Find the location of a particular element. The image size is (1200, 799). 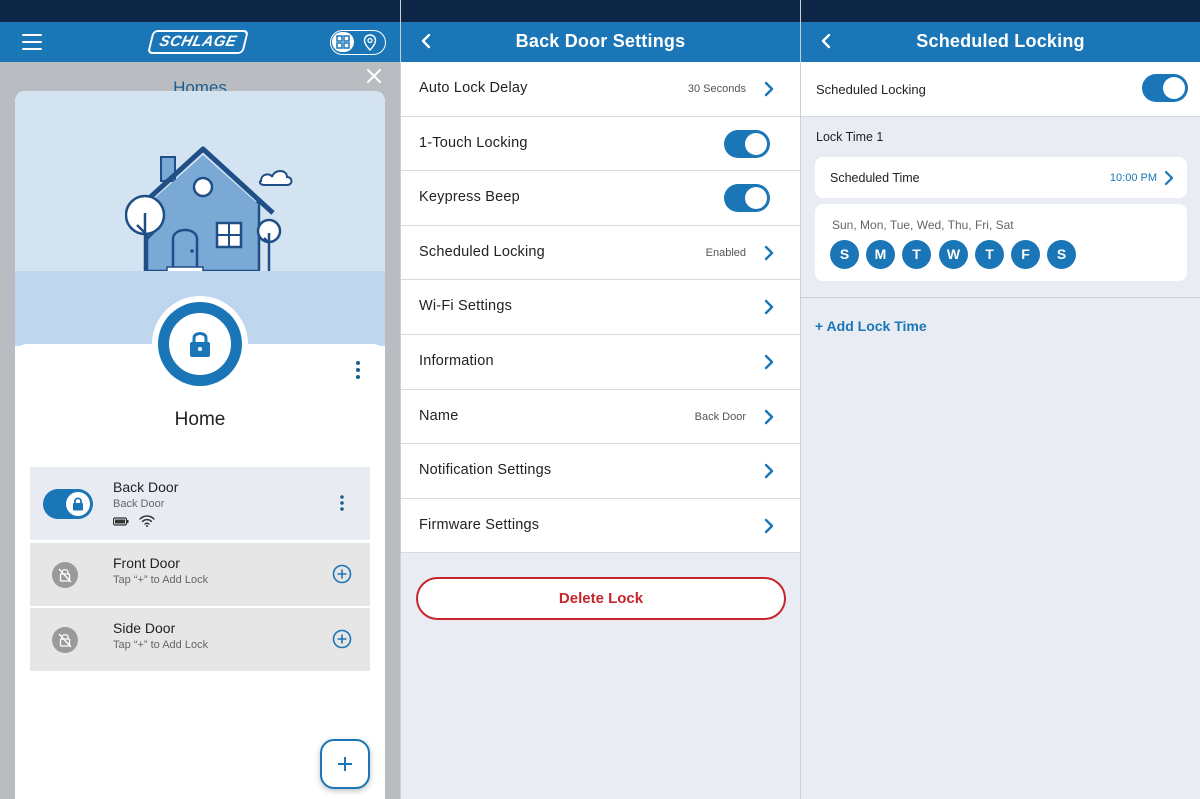

hamburger-icon is located at coordinates (32, 42).